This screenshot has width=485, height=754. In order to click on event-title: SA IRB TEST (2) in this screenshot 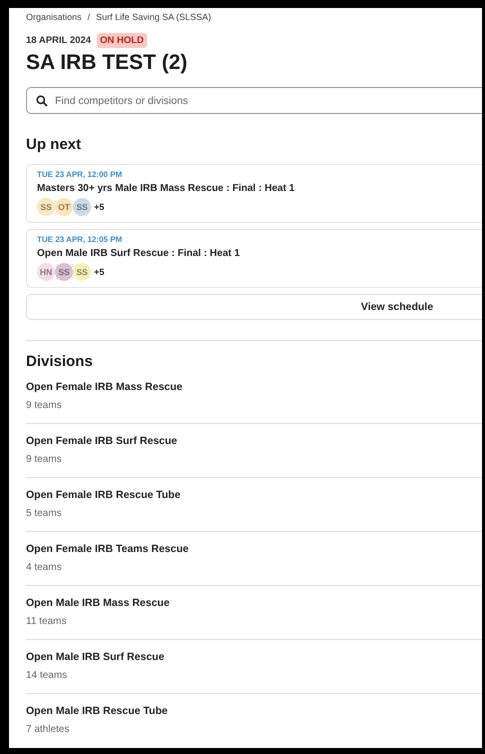, I will do `click(107, 63)`.